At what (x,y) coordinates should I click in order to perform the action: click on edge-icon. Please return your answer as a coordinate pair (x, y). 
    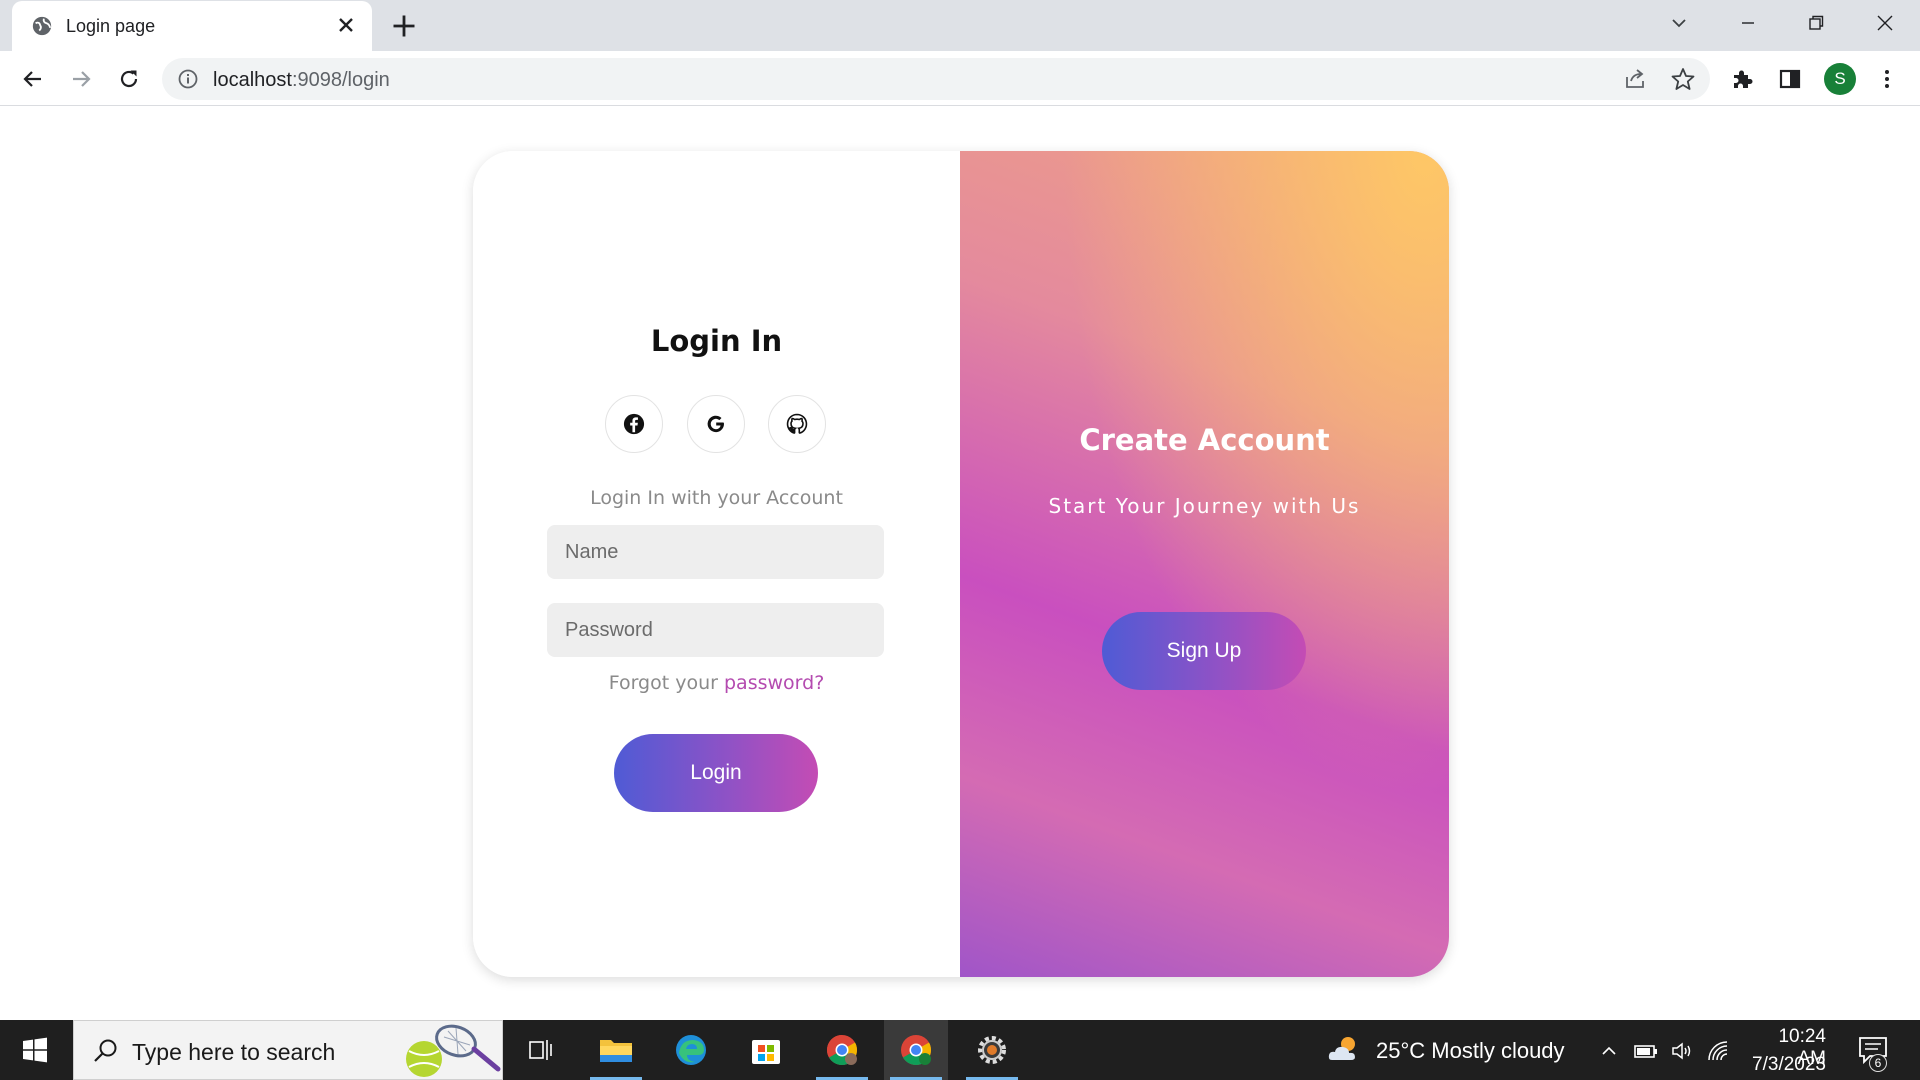
    Looking at the image, I should click on (691, 1050).